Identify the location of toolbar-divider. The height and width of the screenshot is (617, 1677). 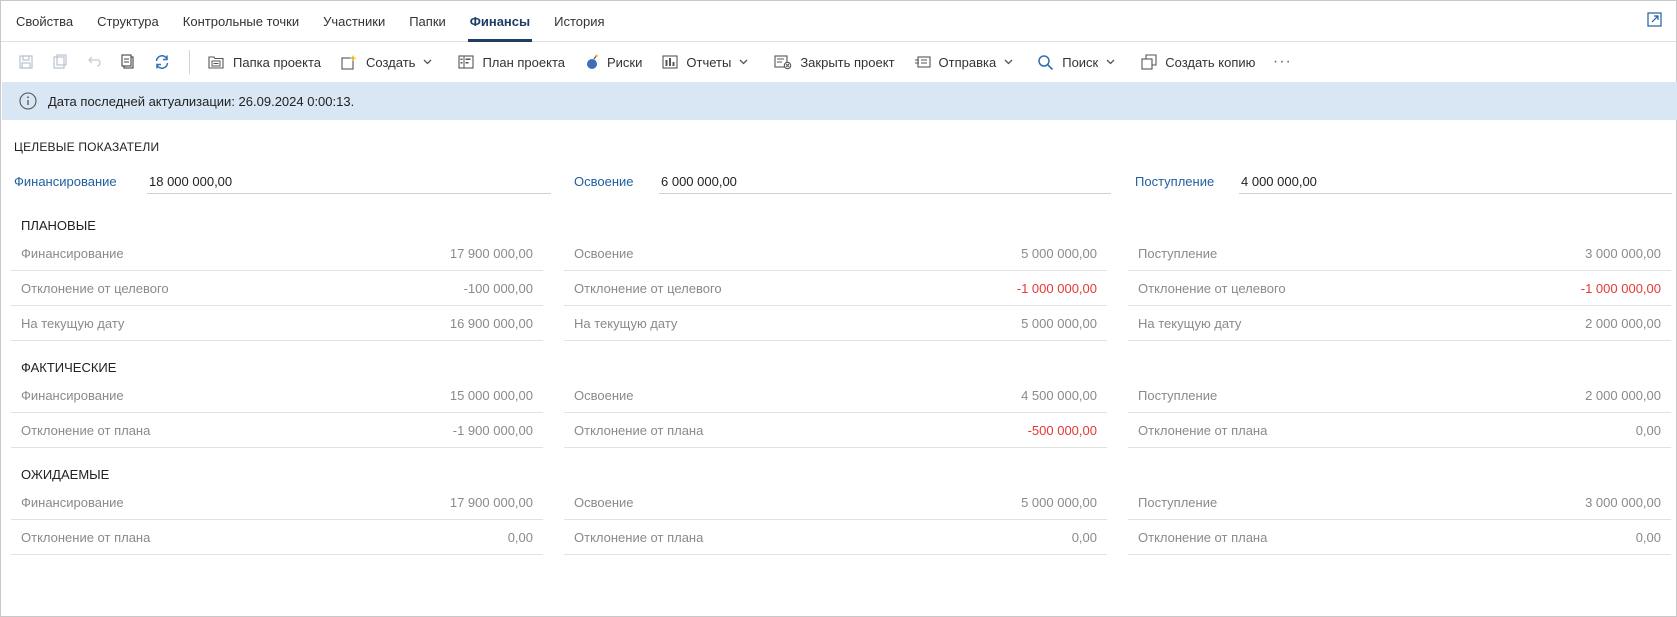
(189, 62).